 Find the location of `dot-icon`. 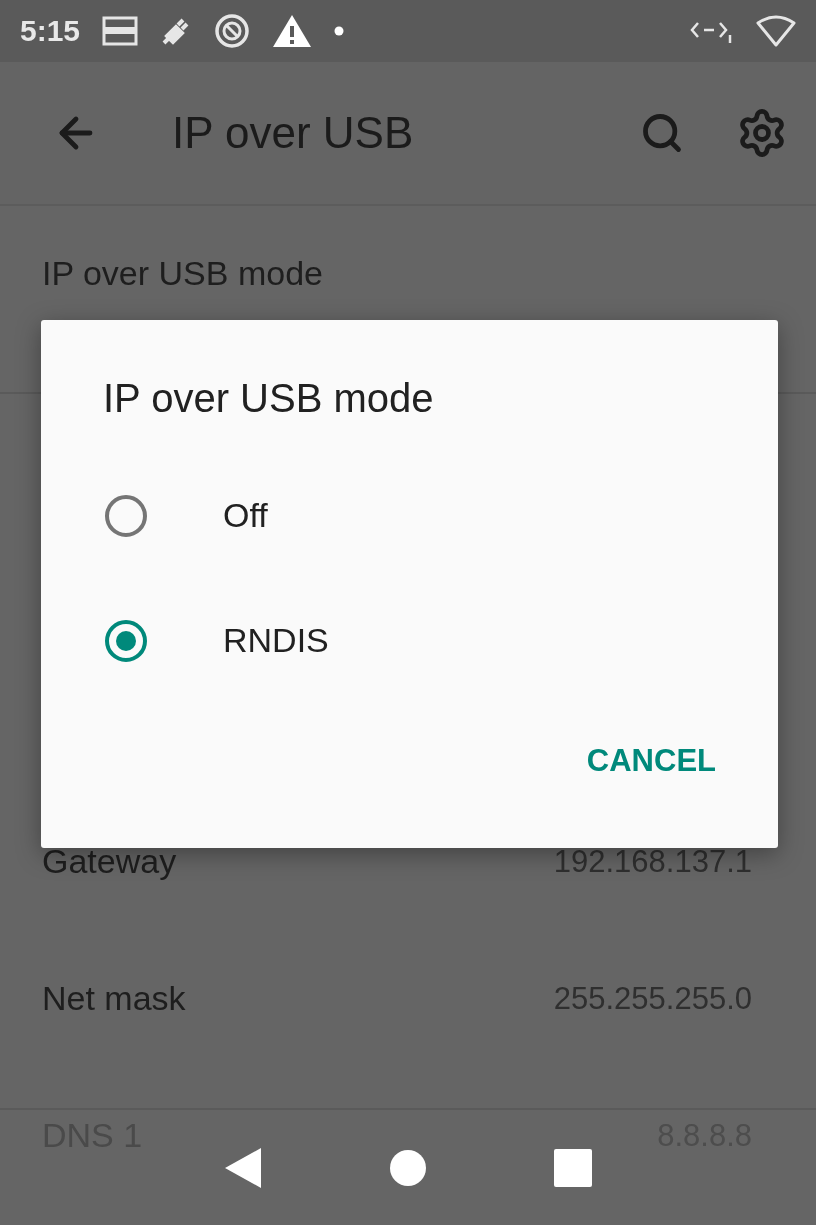

dot-icon is located at coordinates (339, 31).